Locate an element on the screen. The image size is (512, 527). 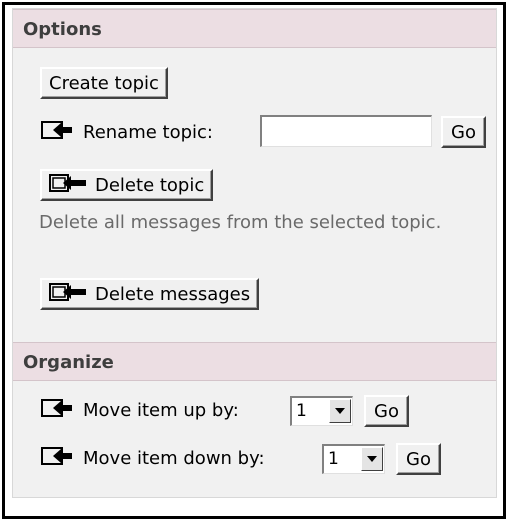
create-topic-button: Create topic is located at coordinates (104, 83).